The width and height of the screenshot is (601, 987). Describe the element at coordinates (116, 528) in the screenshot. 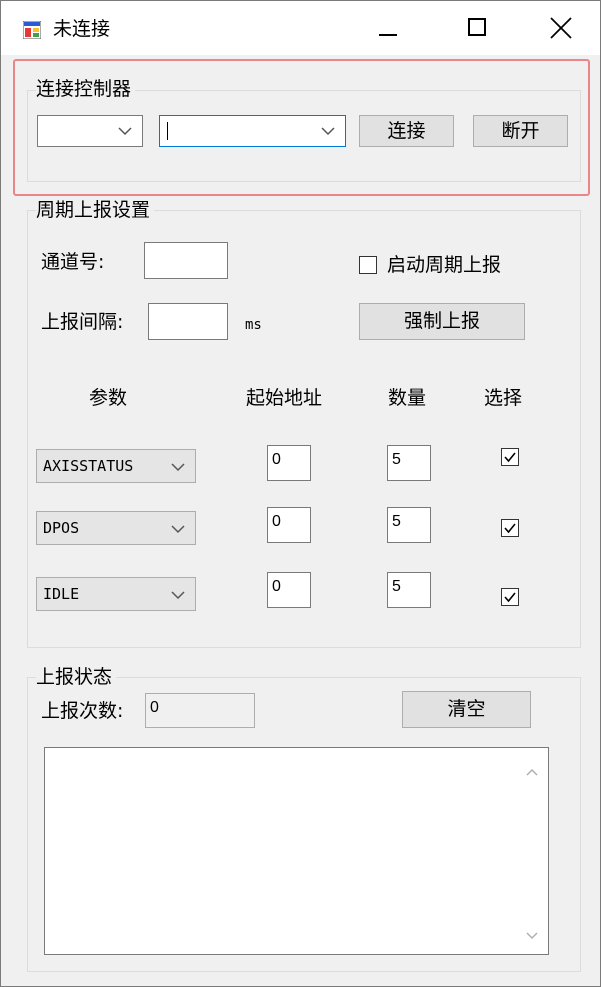

I see `param-dropdown: DPOS` at that location.